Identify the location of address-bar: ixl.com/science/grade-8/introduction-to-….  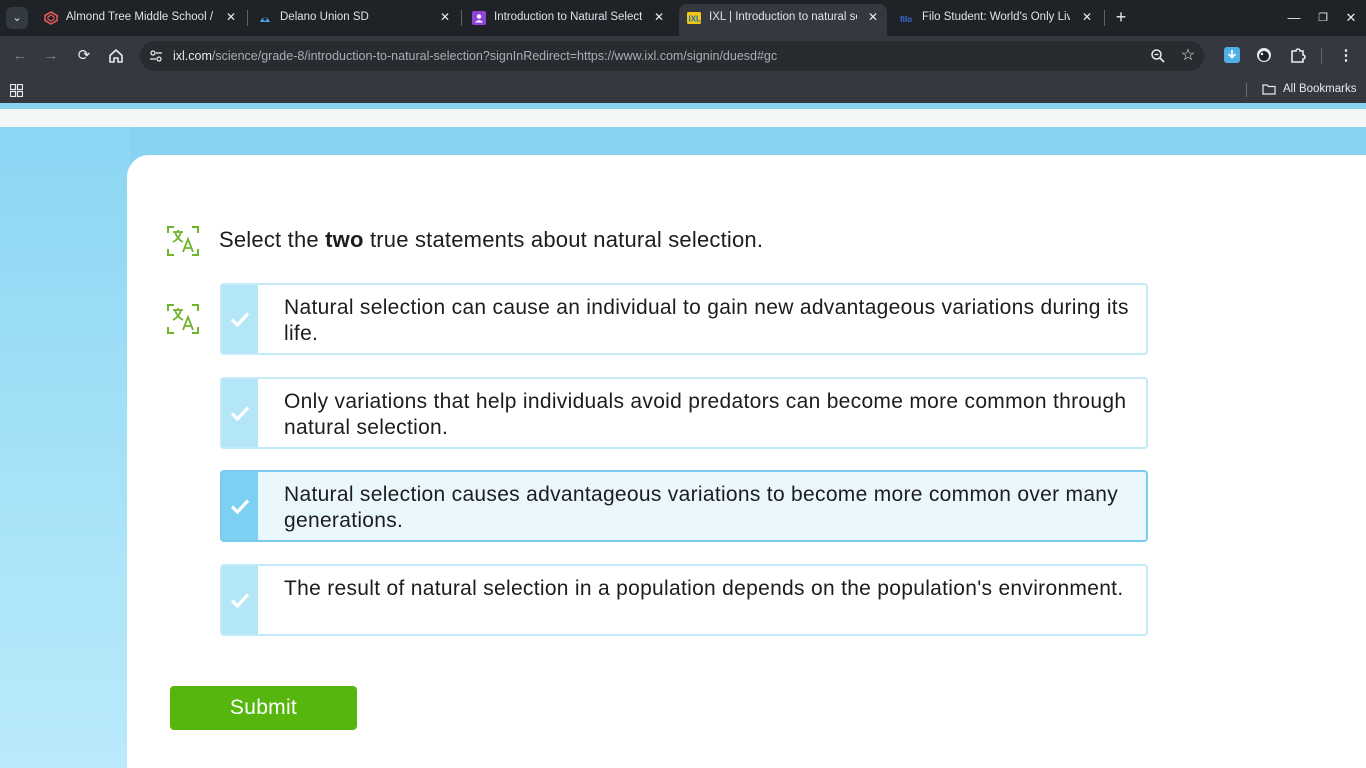
(672, 56).